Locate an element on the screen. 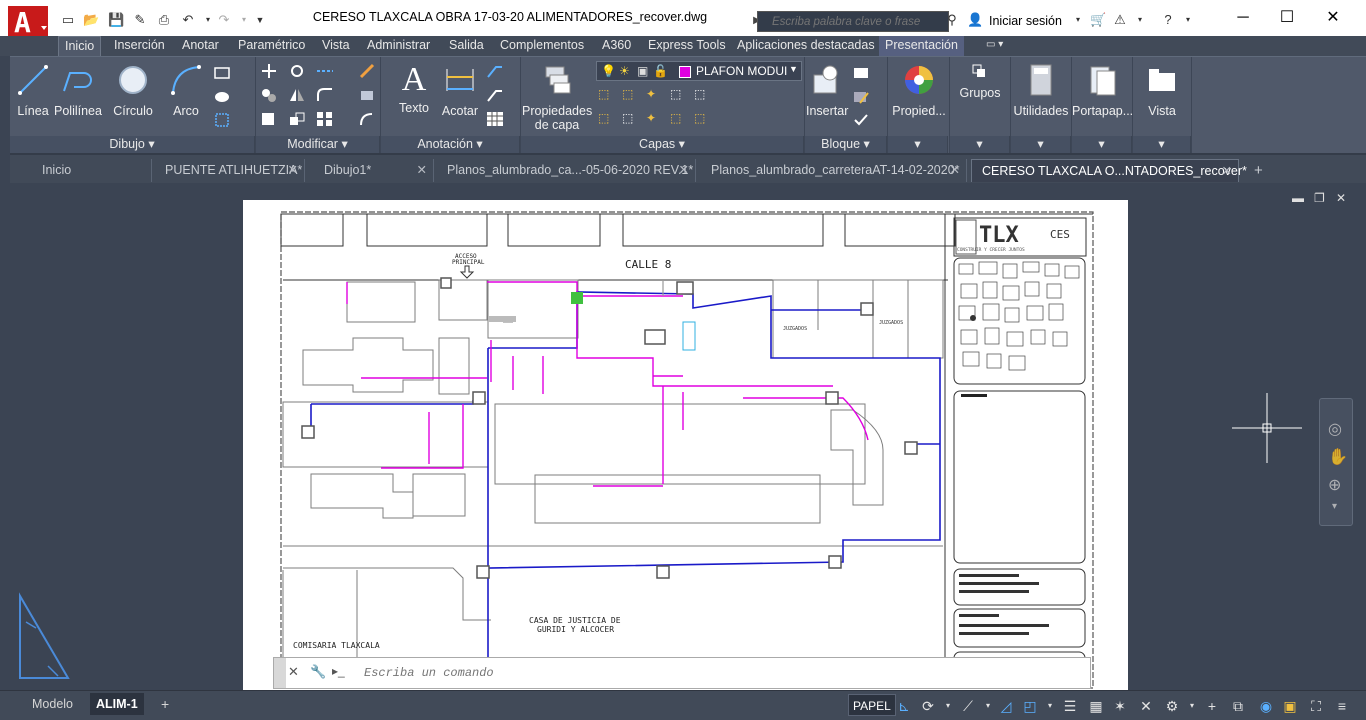 Image resolution: width=1366 pixels, height=720 pixels. snap-mode-icon: ⊾ is located at coordinates (904, 706).